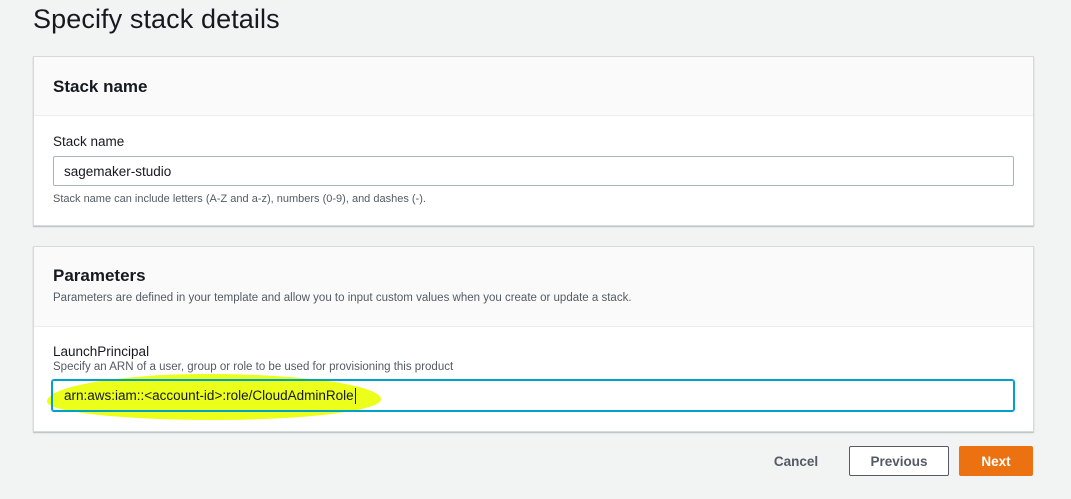 This screenshot has height=499, width=1071. What do you see at coordinates (101, 351) in the screenshot?
I see `launch-principal-label: LaunchPrincipal` at bounding box center [101, 351].